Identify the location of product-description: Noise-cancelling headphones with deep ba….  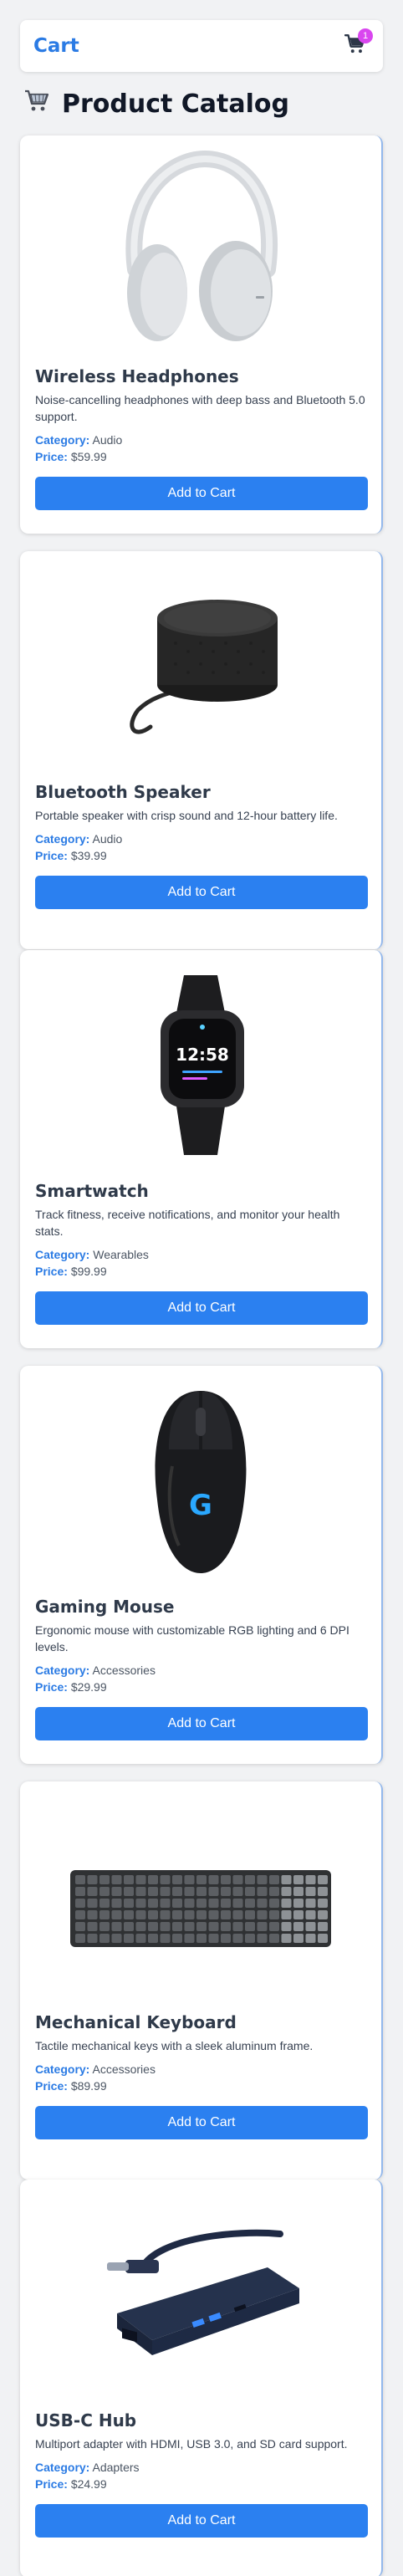
(200, 408).